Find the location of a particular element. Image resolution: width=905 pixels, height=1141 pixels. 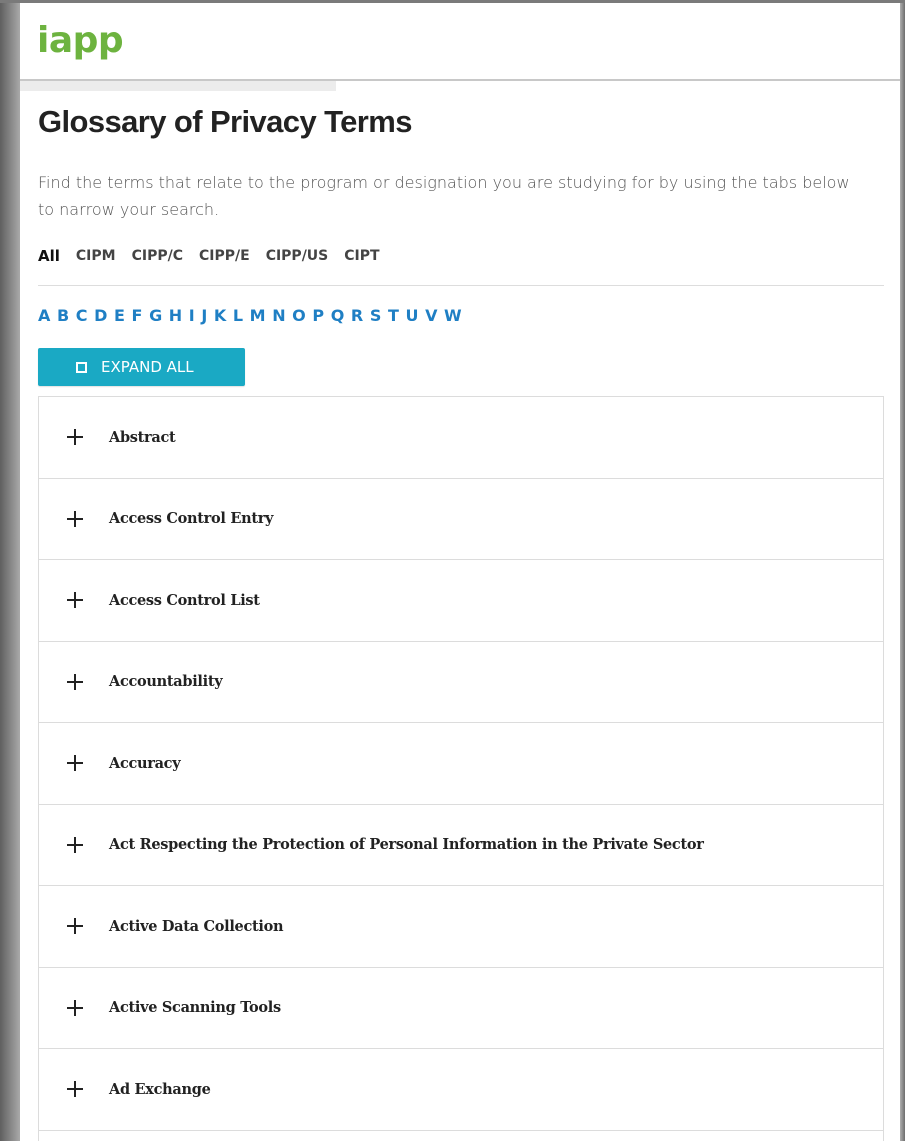

expand-icon is located at coordinates (81, 367).